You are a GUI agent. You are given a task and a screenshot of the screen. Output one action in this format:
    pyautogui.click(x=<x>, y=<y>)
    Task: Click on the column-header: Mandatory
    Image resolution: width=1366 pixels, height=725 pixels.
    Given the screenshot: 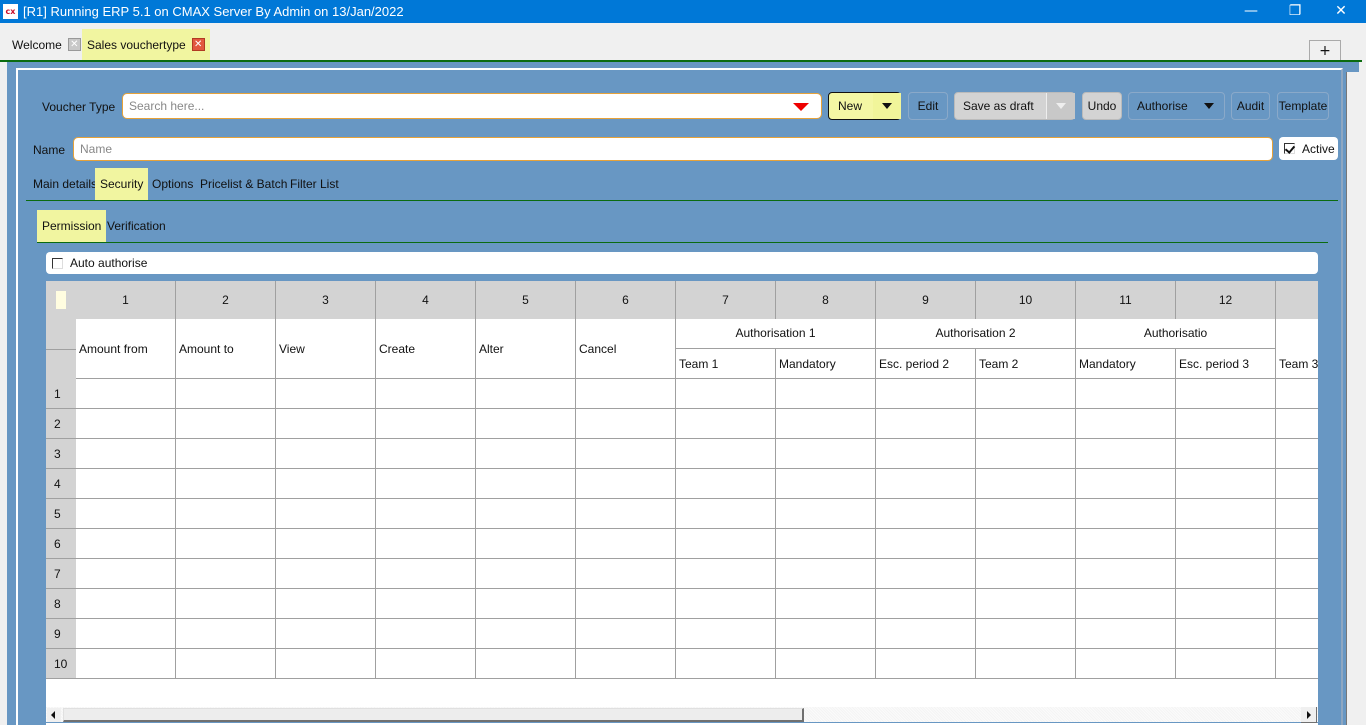 What is the action you would take?
    pyautogui.click(x=1126, y=364)
    